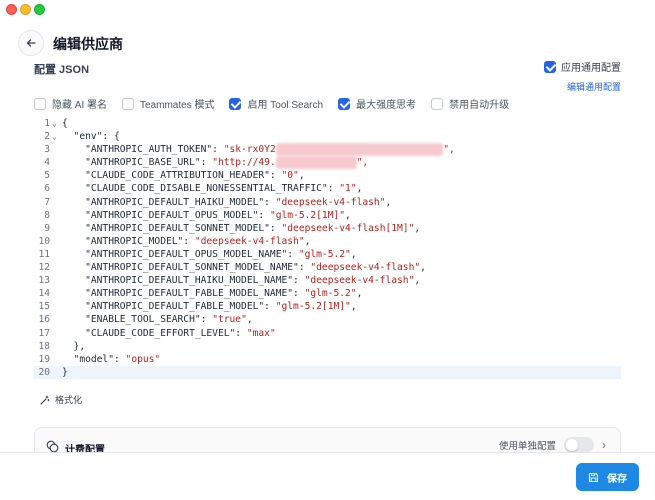 This screenshot has height=500, width=655. I want to click on separate-config-toggle, so click(579, 445).